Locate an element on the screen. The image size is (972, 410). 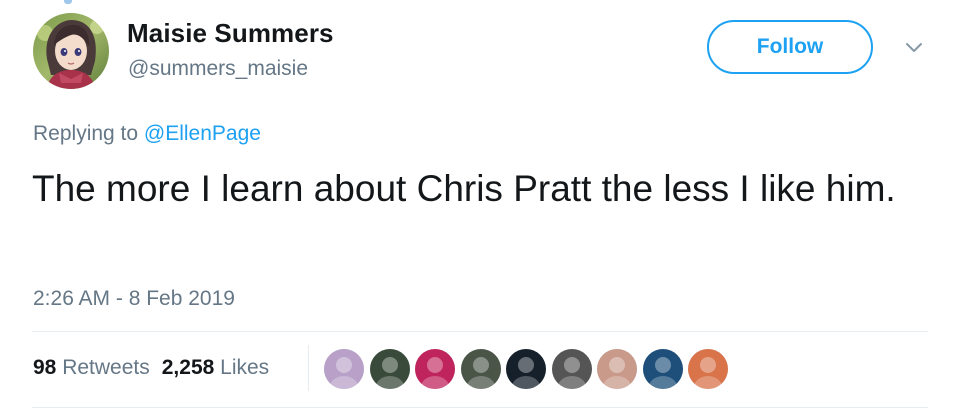
user-handle: @summers_maisie is located at coordinates (218, 69).